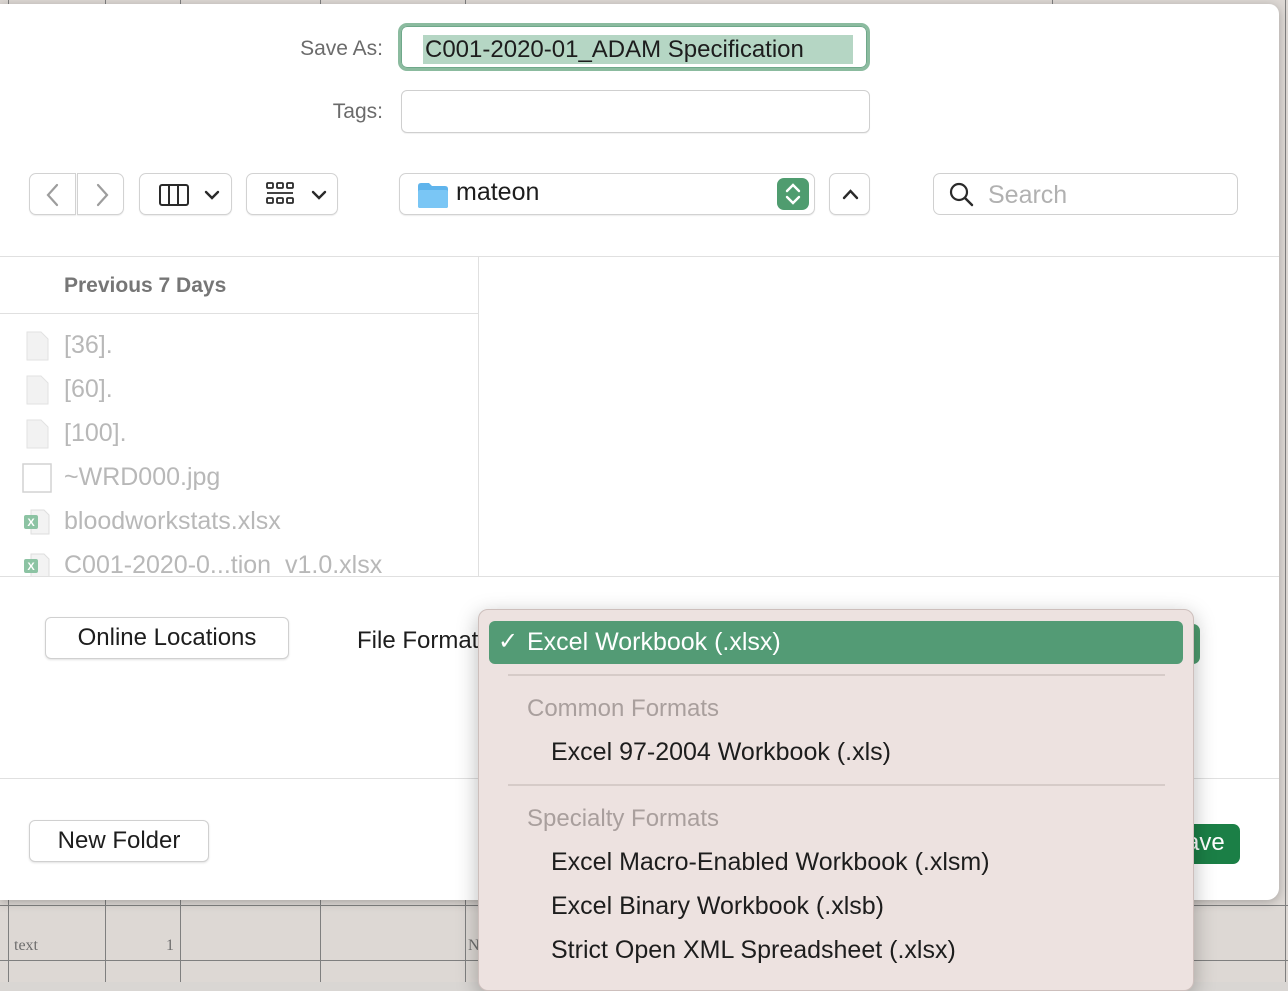  I want to click on file-item: X bloodworkstats.xlsx, so click(247, 523).